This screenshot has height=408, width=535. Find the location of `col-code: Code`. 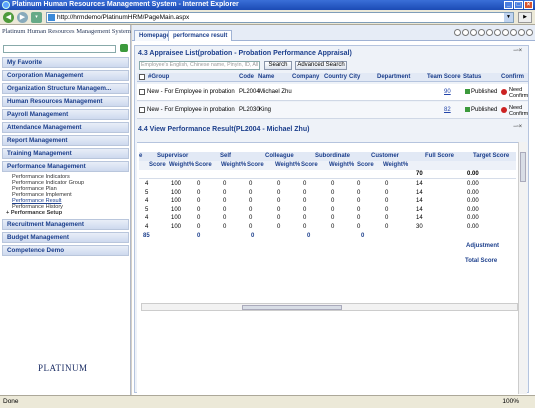

col-code: Code is located at coordinates (246, 77).